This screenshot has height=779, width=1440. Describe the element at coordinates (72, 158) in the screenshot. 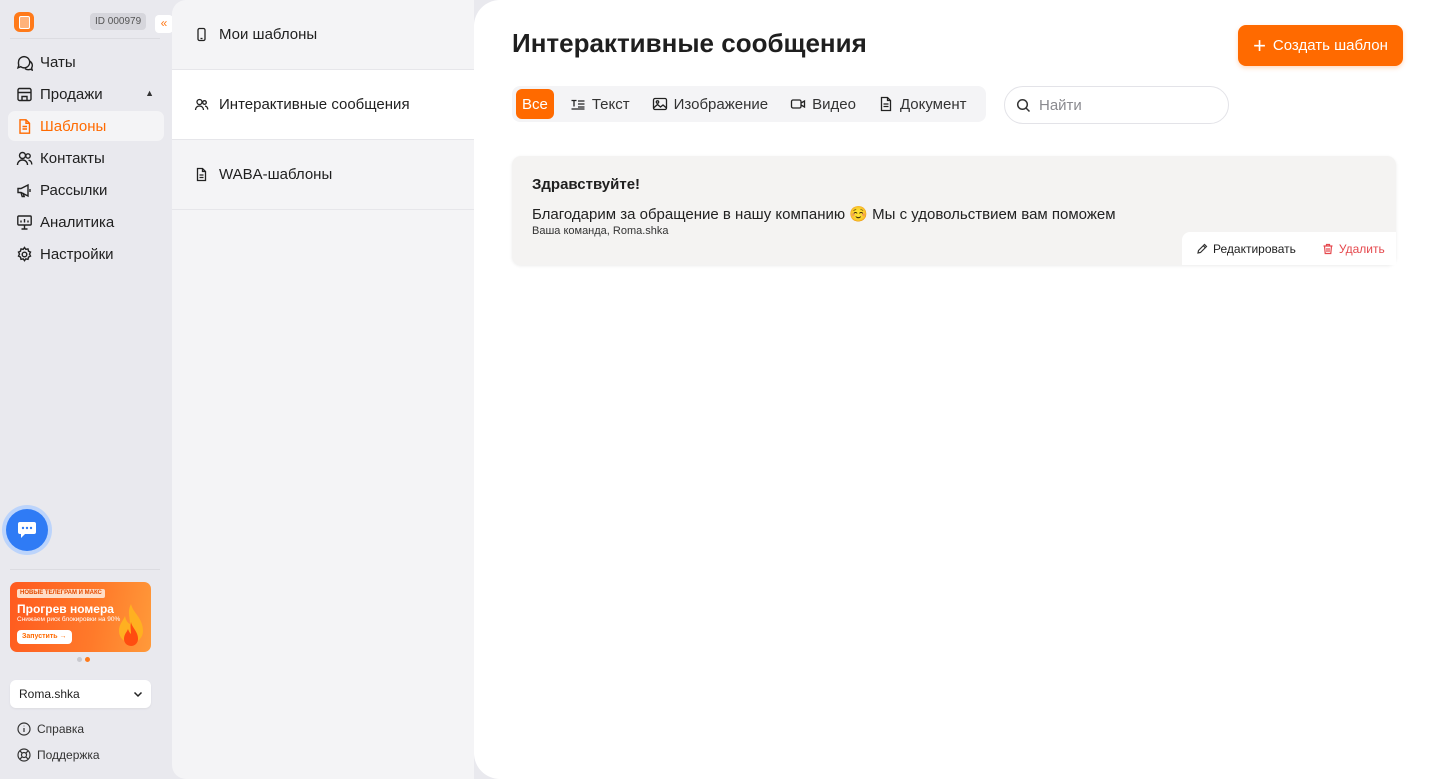

I see `nav-label: Контакты` at that location.